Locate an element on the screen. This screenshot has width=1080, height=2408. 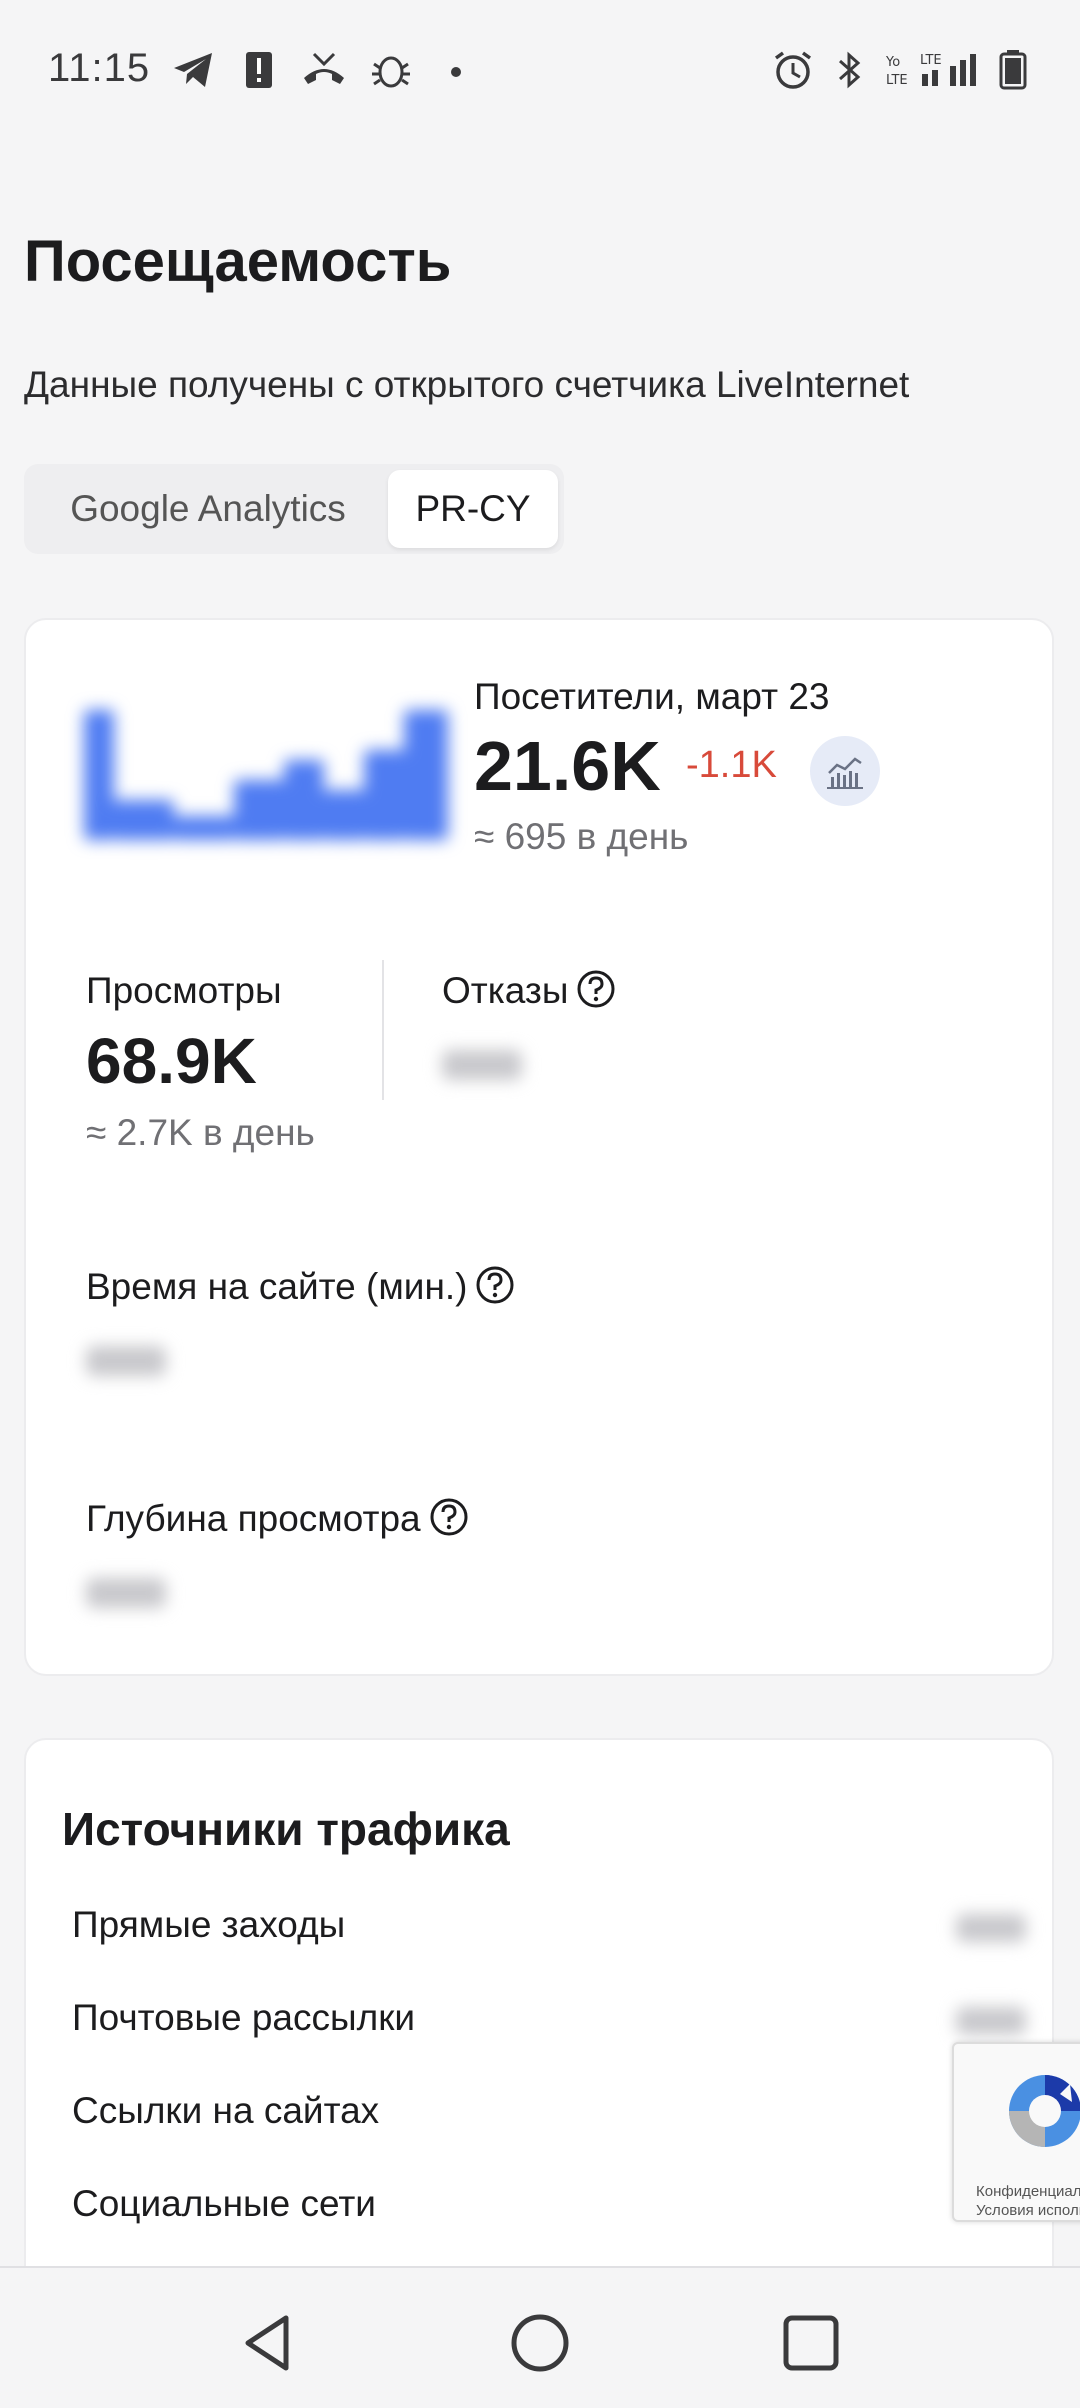
tab-google-analytics: Google Analytics is located at coordinates (208, 509).